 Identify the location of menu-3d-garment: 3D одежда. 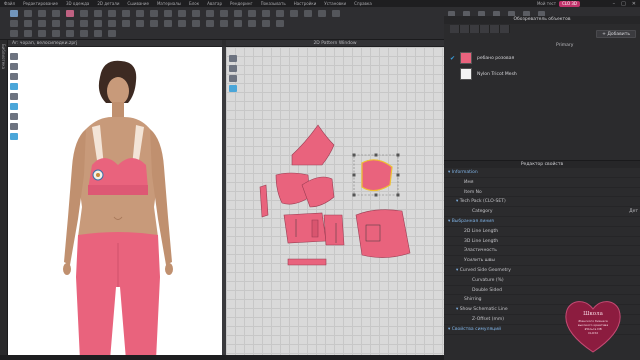
(77, 3).